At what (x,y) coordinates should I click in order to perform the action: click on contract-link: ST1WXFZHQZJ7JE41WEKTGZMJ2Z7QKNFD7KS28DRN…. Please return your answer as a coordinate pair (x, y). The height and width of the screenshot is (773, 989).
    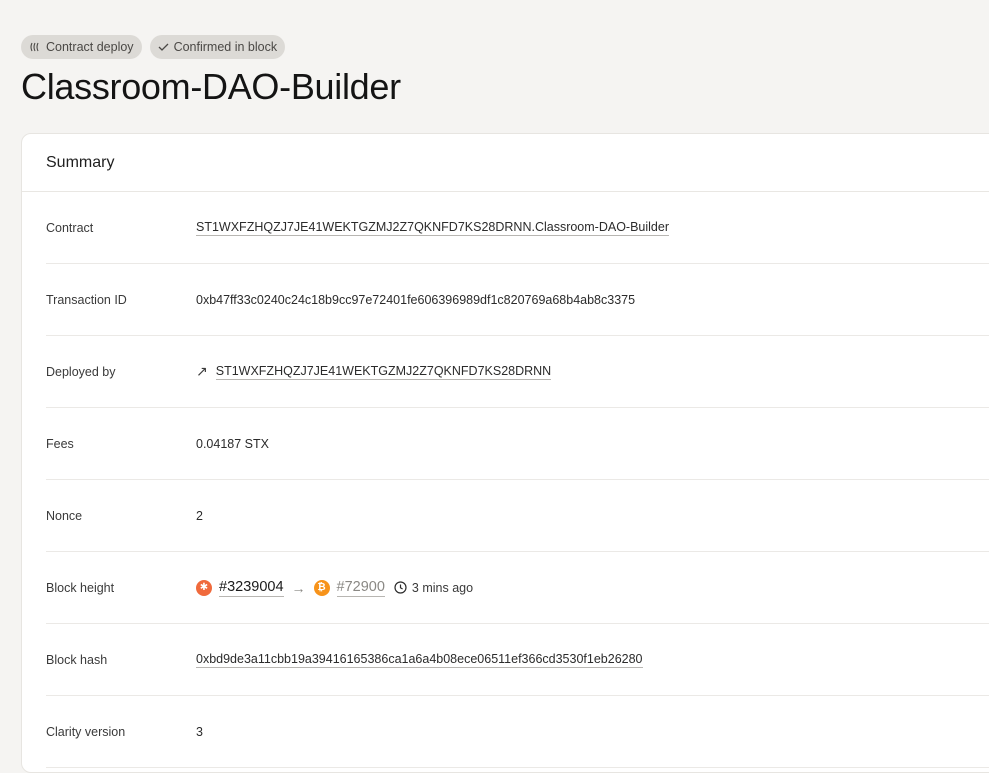
    Looking at the image, I should click on (432, 228).